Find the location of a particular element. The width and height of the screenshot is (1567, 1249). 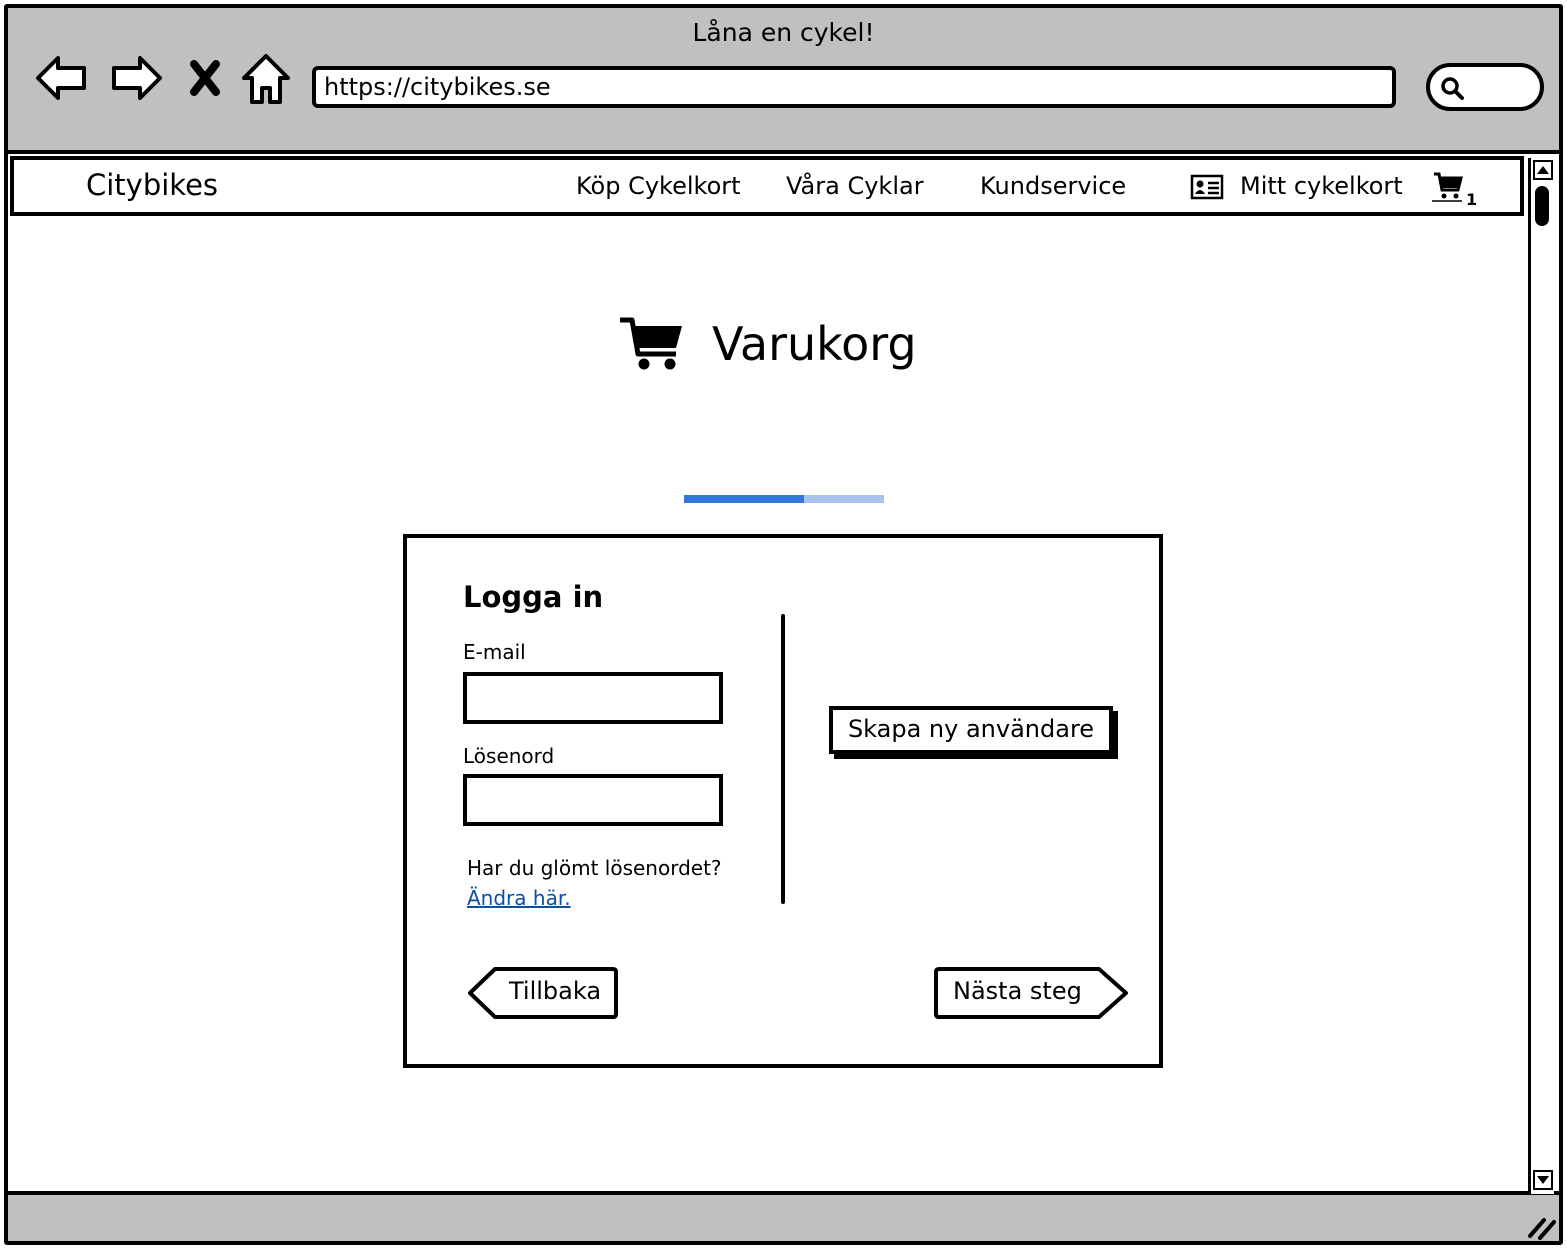

window-title: Låna en cykel! is located at coordinates (783, 32).